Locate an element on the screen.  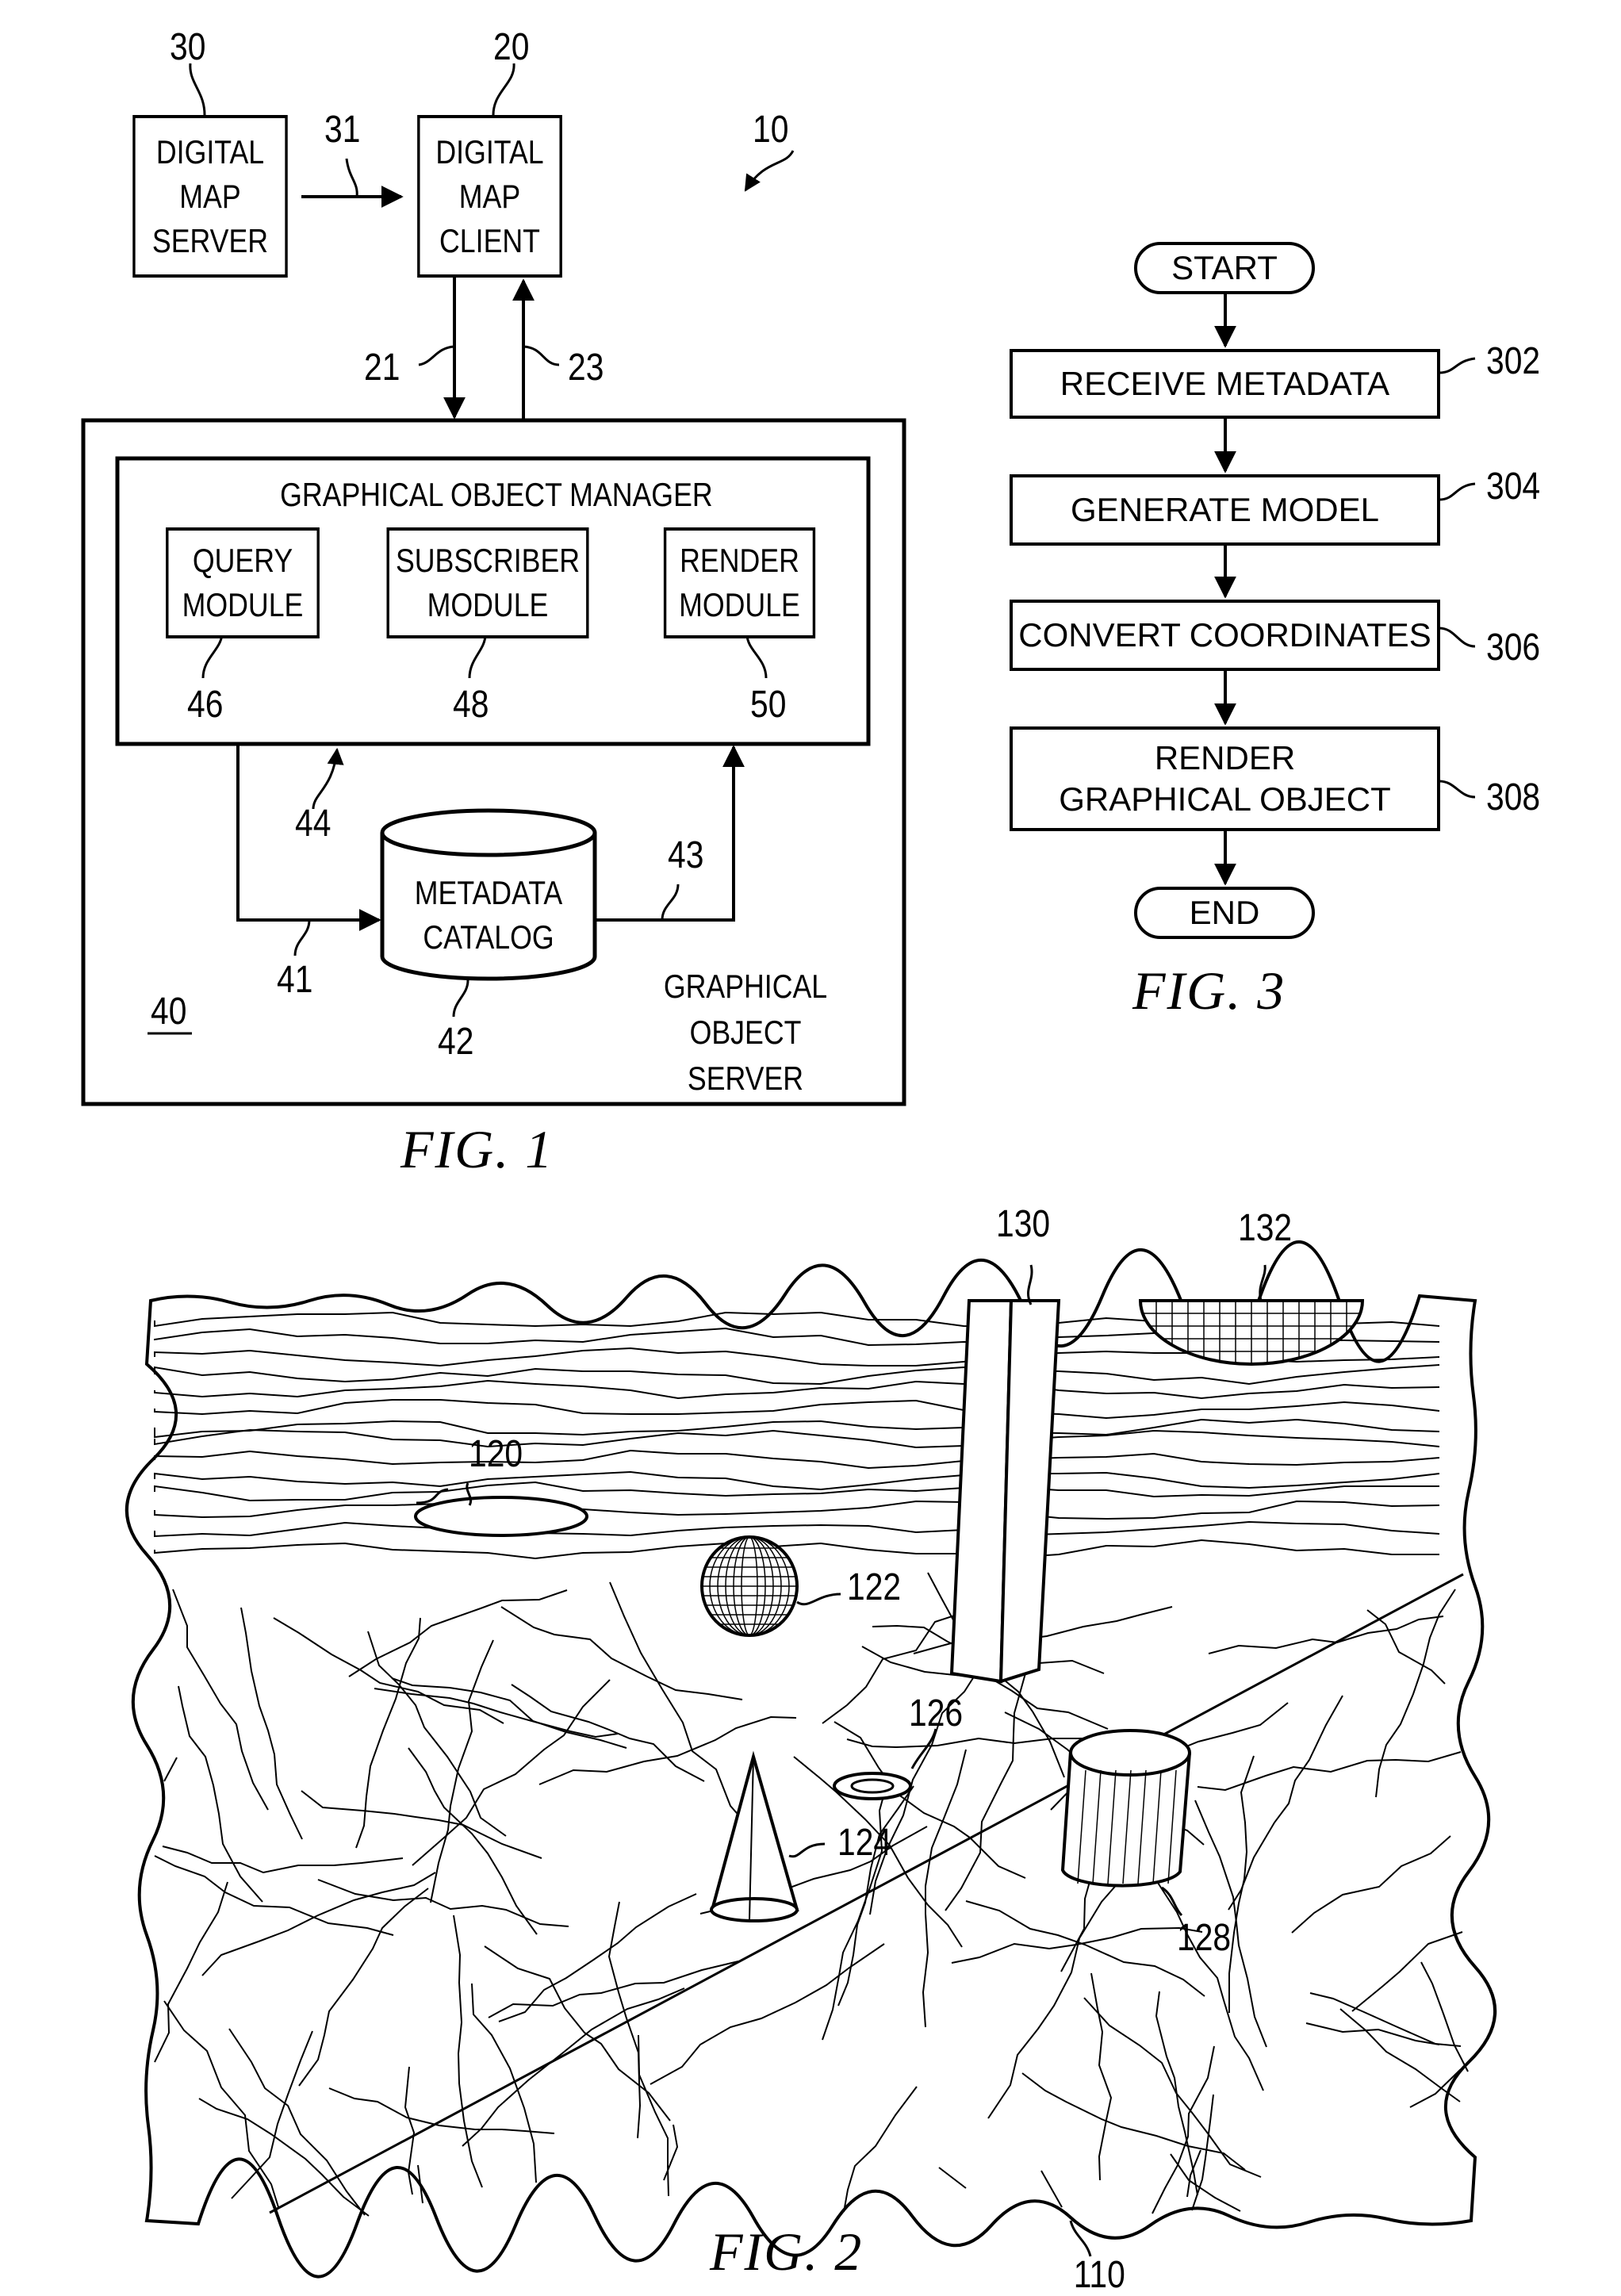
cone-object is located at coordinates (754, 1836).